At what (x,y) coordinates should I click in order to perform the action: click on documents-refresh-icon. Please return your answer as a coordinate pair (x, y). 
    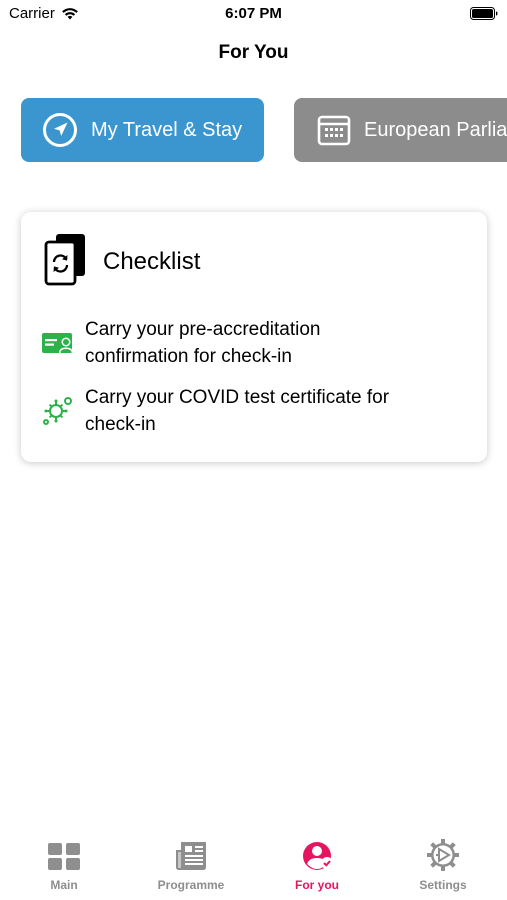
    Looking at the image, I should click on (66, 261).